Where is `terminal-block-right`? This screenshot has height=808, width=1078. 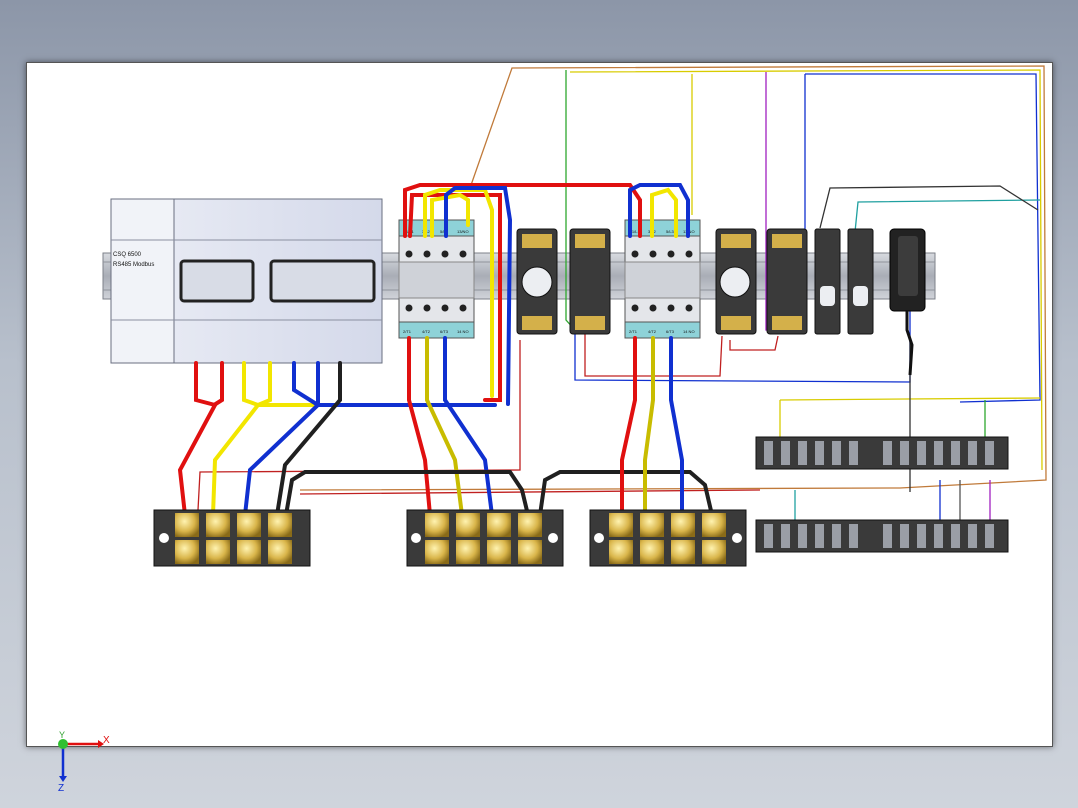 terminal-block-right is located at coordinates (668, 538).